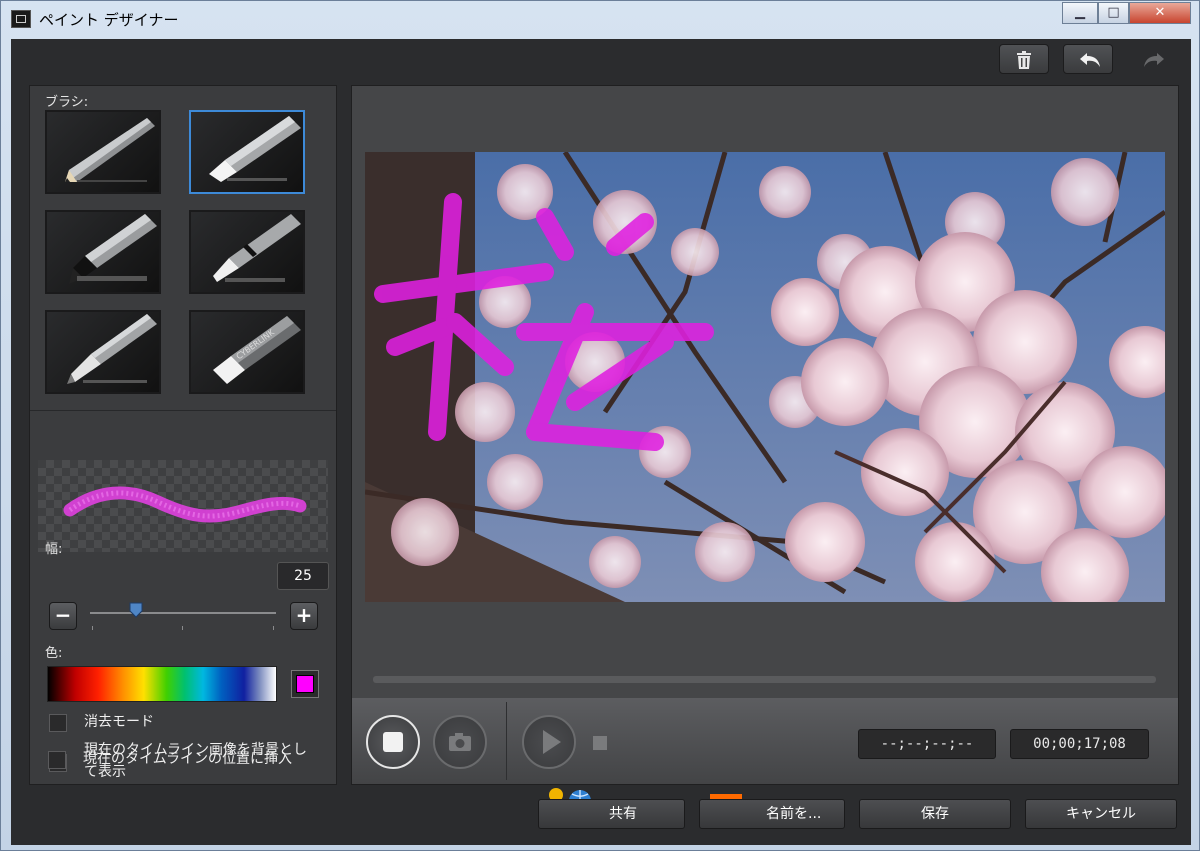 Image resolution: width=1200 pixels, height=851 pixels. Describe the element at coordinates (119, 722) in the screenshot. I see `erase-mode-label: 消去モード` at that location.